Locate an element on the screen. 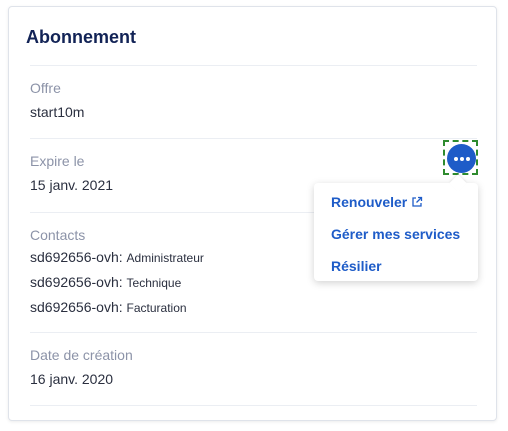  offer-value: start10m is located at coordinates (57, 112).